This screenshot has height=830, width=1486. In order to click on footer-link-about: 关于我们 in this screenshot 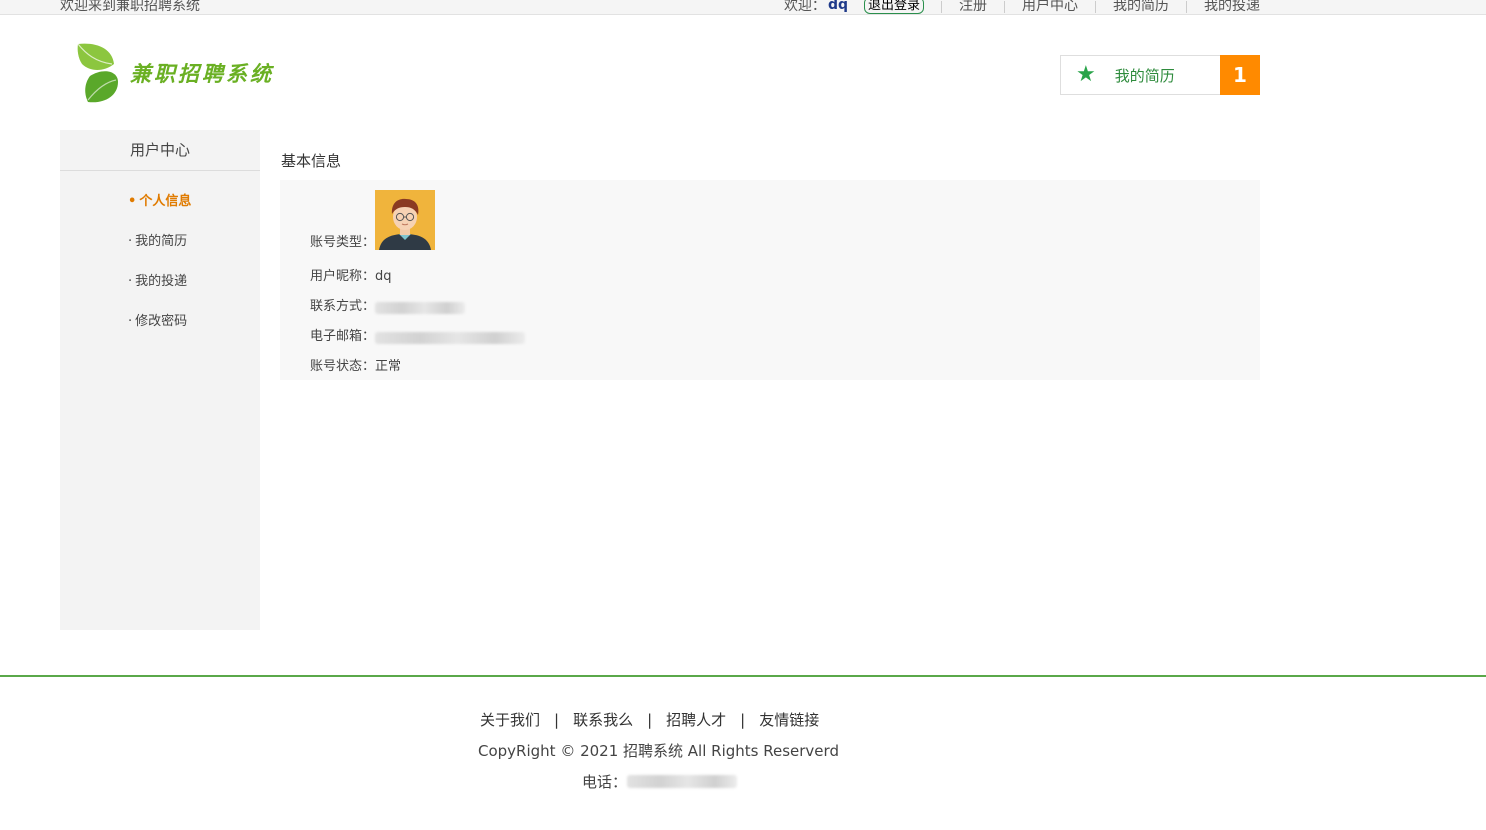, I will do `click(510, 720)`.